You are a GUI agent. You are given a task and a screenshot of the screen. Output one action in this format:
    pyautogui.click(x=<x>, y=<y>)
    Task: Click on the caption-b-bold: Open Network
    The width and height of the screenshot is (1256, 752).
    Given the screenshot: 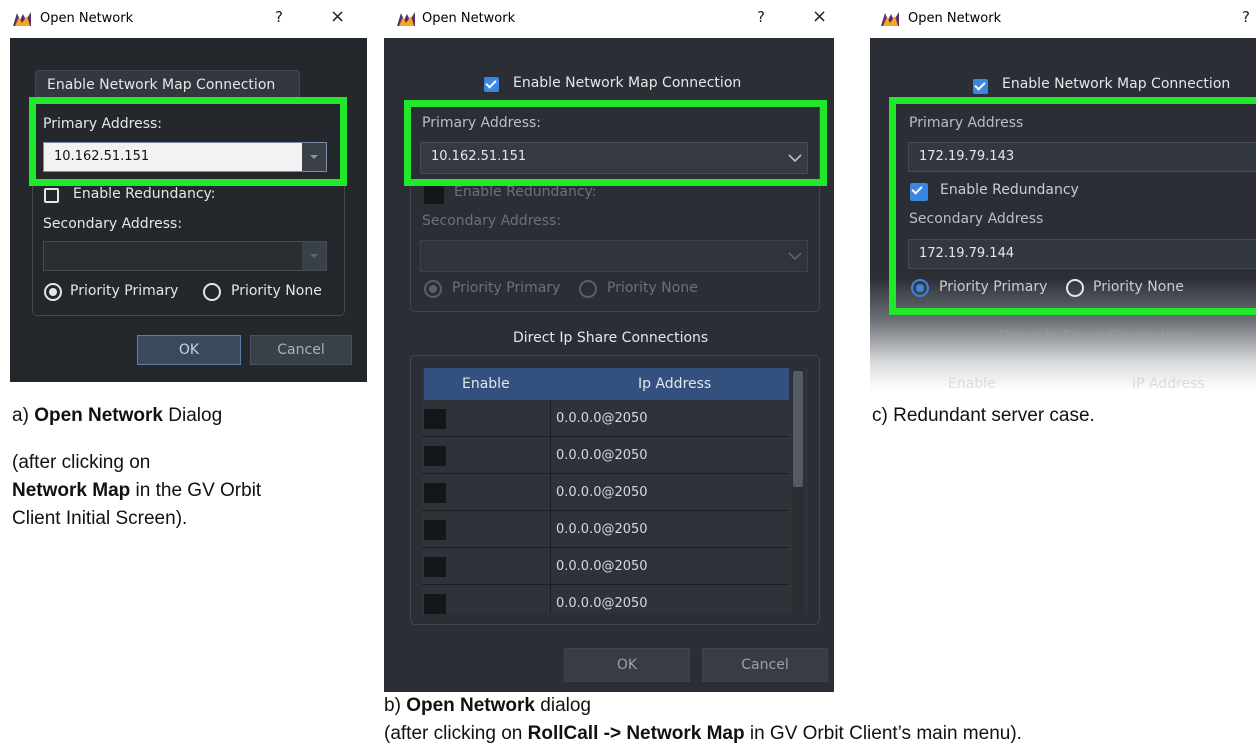 What is the action you would take?
    pyautogui.click(x=470, y=705)
    